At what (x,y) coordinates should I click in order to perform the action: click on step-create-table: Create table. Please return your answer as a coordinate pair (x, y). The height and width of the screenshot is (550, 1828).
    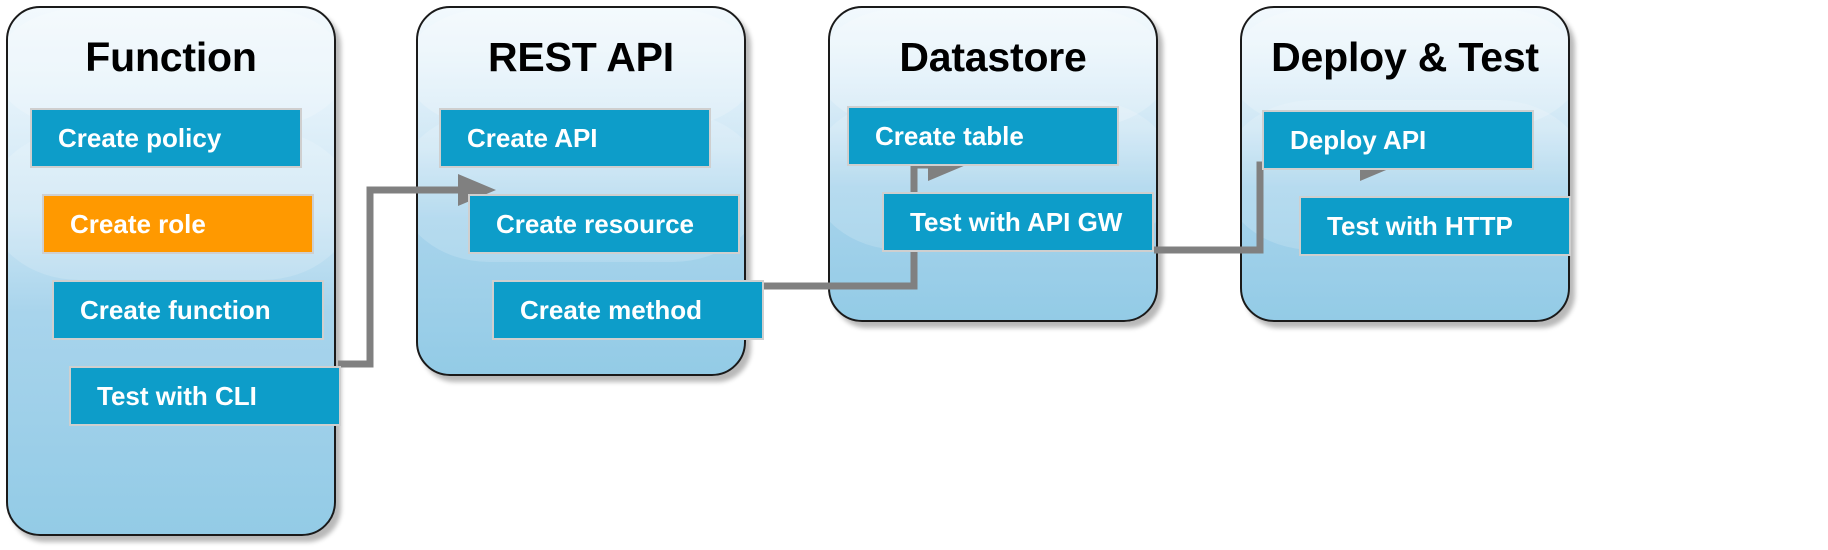
    Looking at the image, I should click on (983, 136).